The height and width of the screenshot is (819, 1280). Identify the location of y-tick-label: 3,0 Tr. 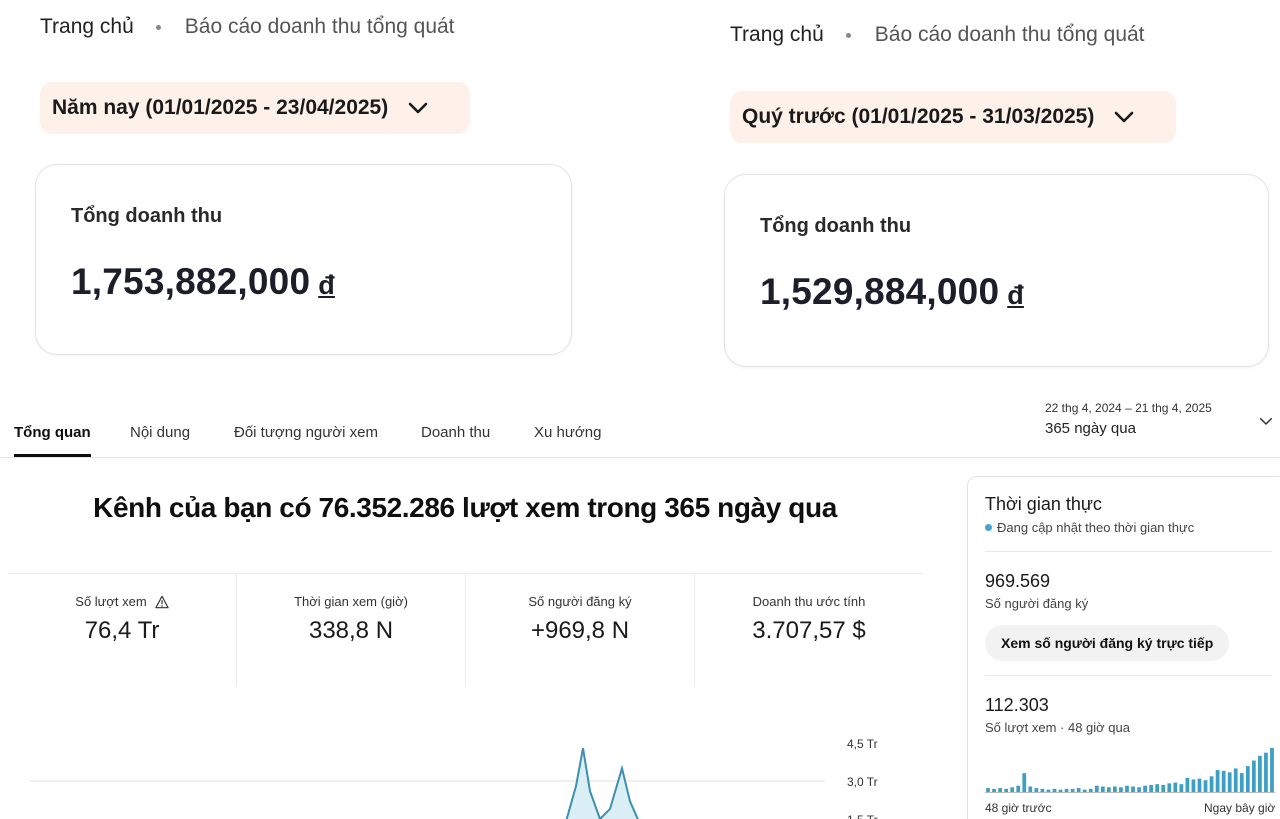
(862, 782).